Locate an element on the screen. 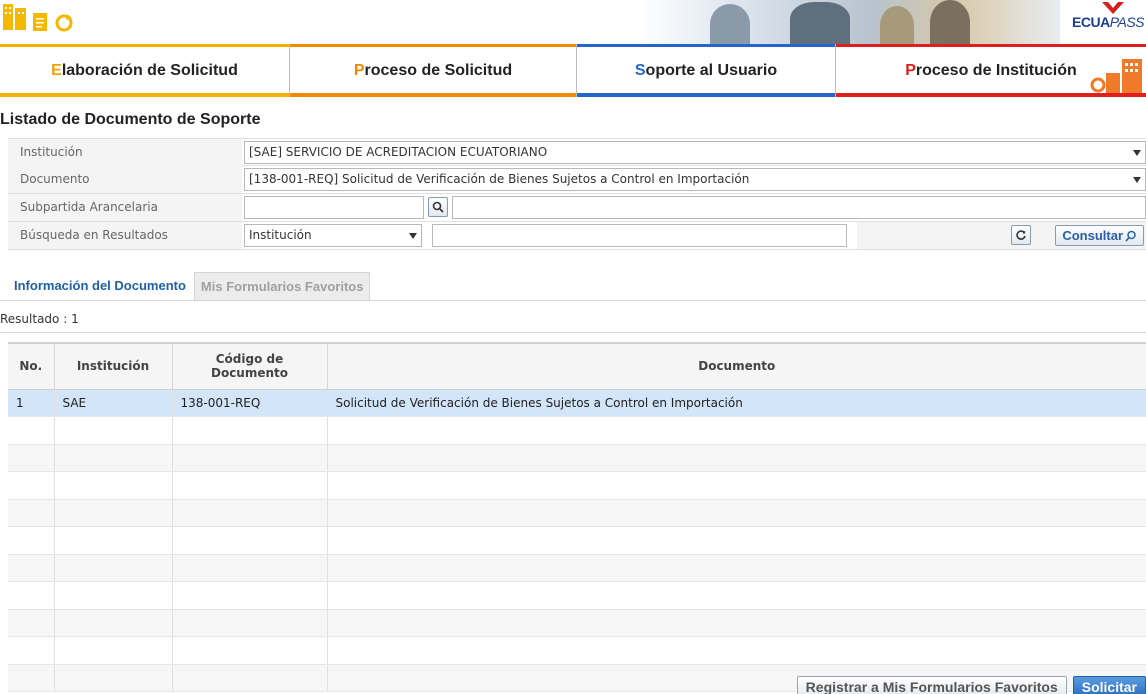 The image size is (1146, 694). nav-label: laboración de Solicitud is located at coordinates (149, 70).